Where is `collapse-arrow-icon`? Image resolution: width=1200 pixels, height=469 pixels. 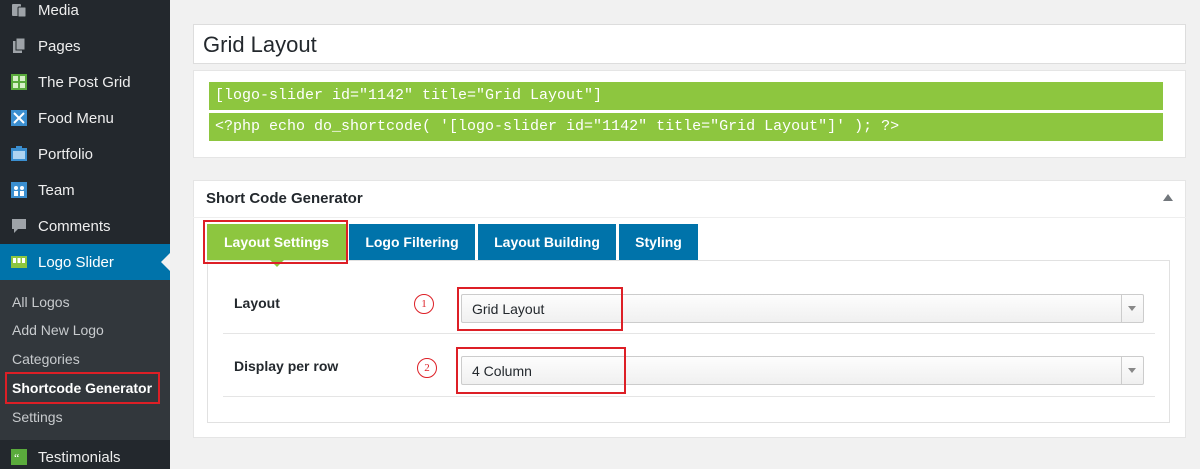
collapse-arrow-icon is located at coordinates (1168, 197).